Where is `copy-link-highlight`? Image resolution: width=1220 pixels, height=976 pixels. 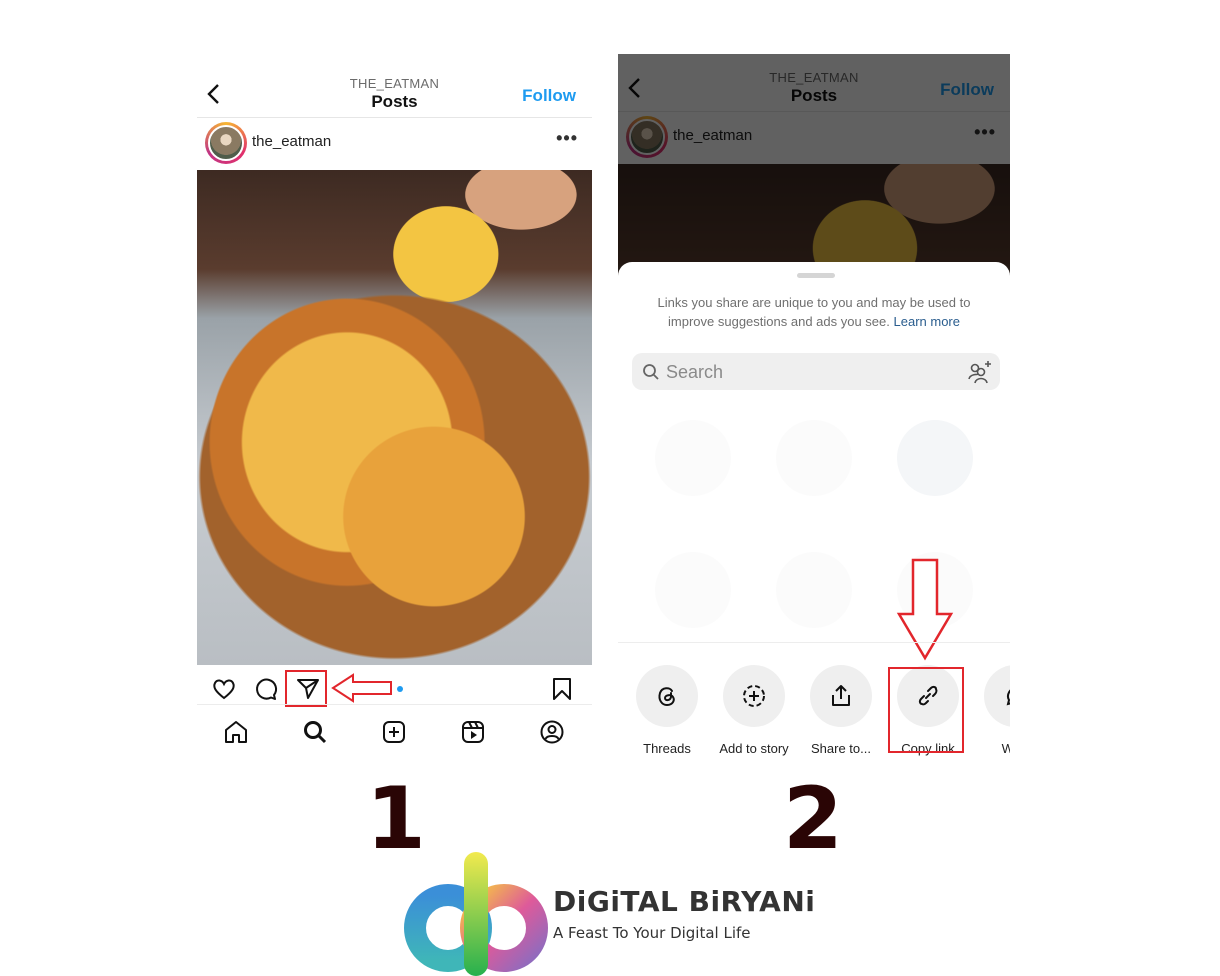 copy-link-highlight is located at coordinates (926, 710).